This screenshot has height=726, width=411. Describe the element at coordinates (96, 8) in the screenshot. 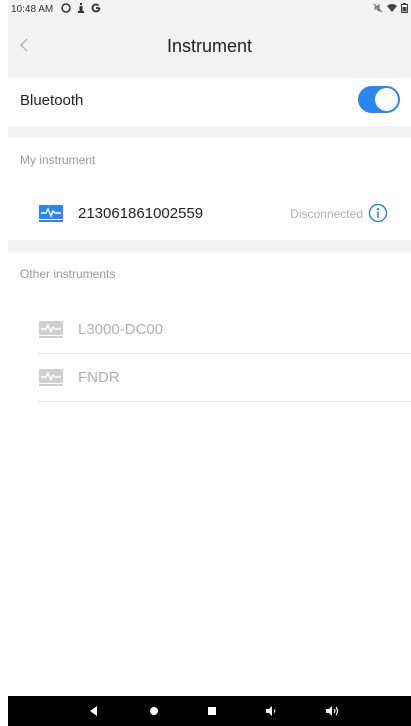

I see `google-icon` at that location.